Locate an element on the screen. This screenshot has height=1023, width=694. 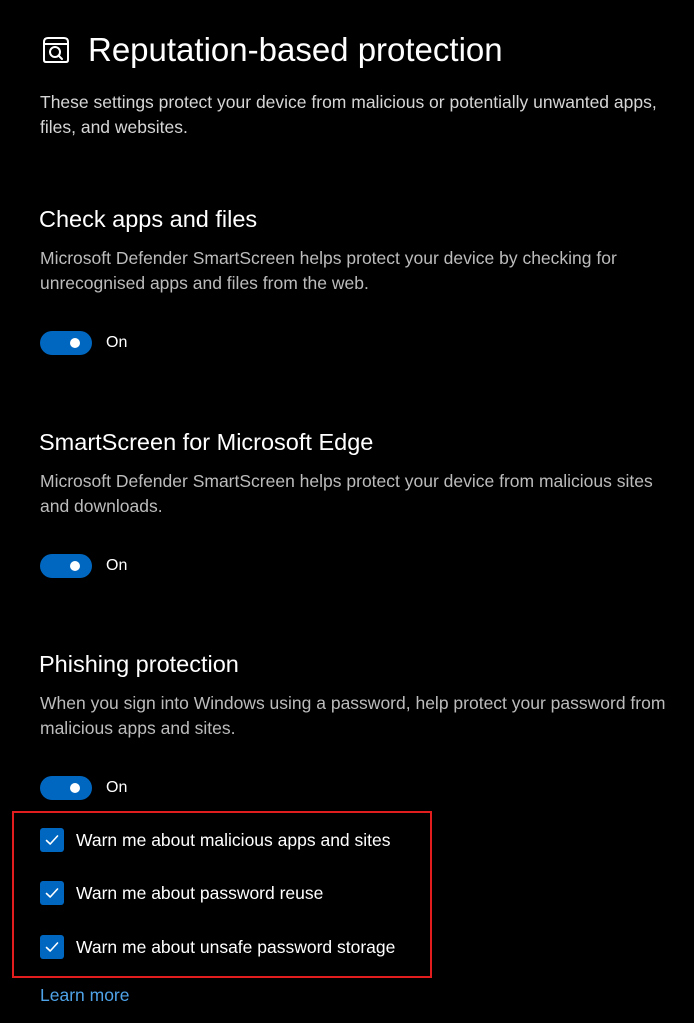
warn-malicious-apps-checkbox-row: Warn me about malicious apps and sites is located at coordinates (215, 840).